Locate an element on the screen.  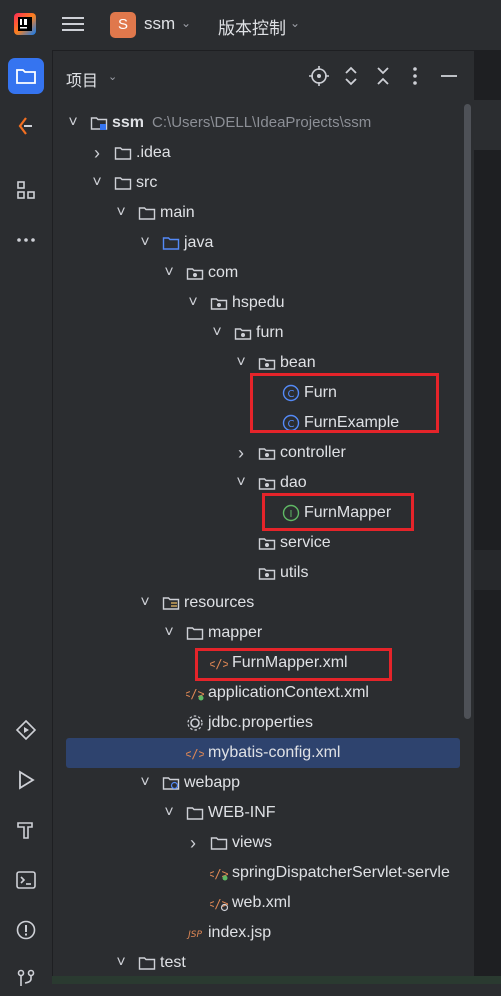
tree-item-name: furn is located at coordinates (270, 332).